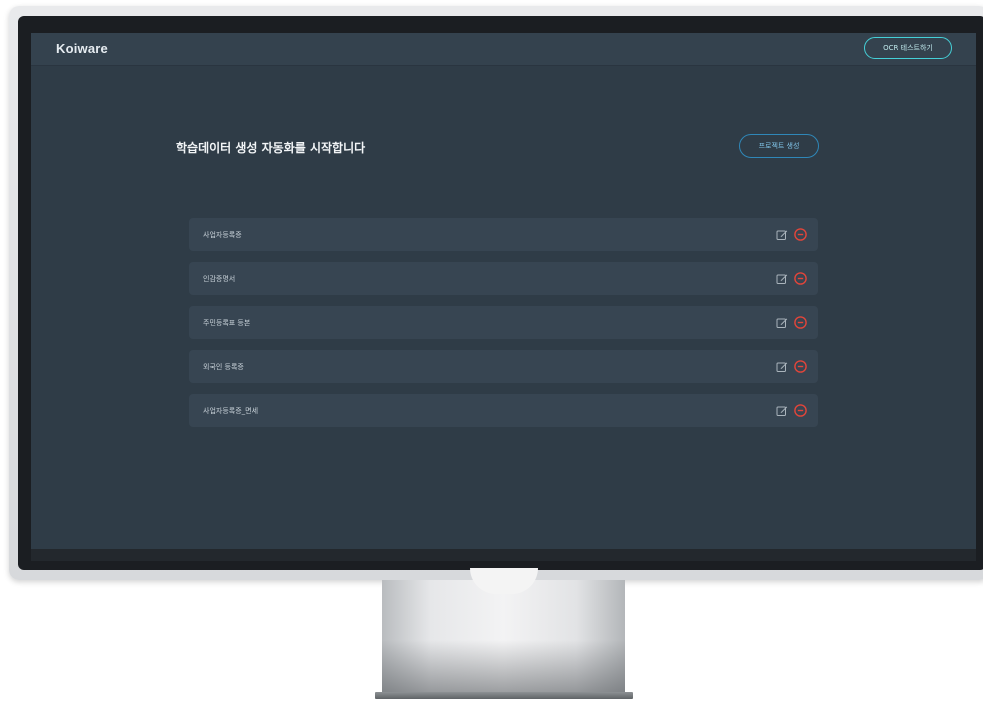 The height and width of the screenshot is (703, 983). I want to click on app-header: Koiware OCR 테스트하기, so click(503, 49).